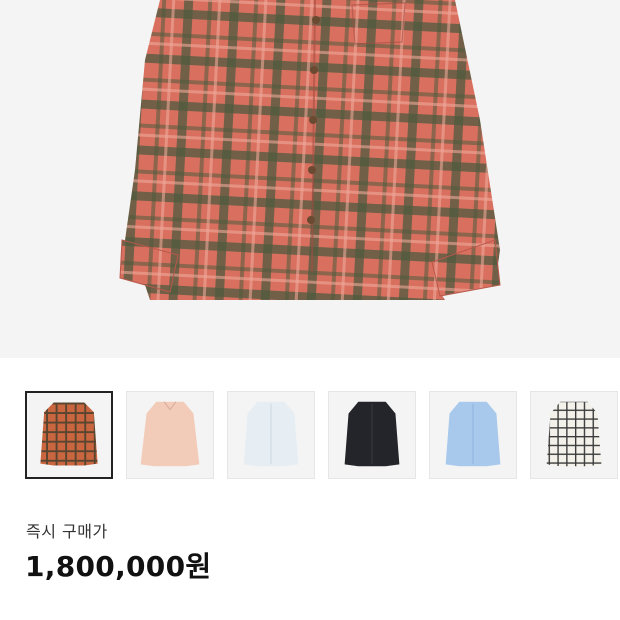 The width and height of the screenshot is (620, 620). I want to click on white-shirt-image, so click(271, 434).